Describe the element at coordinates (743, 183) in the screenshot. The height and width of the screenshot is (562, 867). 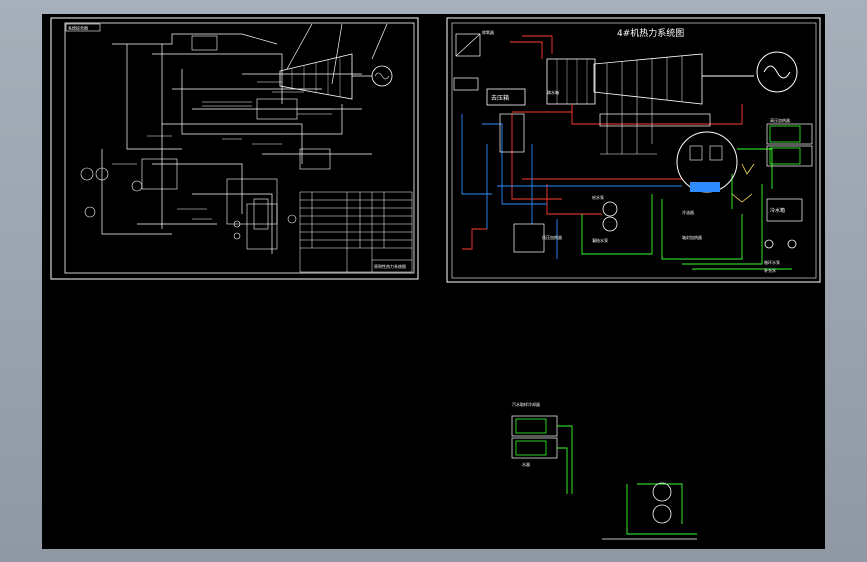
I see `signal-lines` at that location.